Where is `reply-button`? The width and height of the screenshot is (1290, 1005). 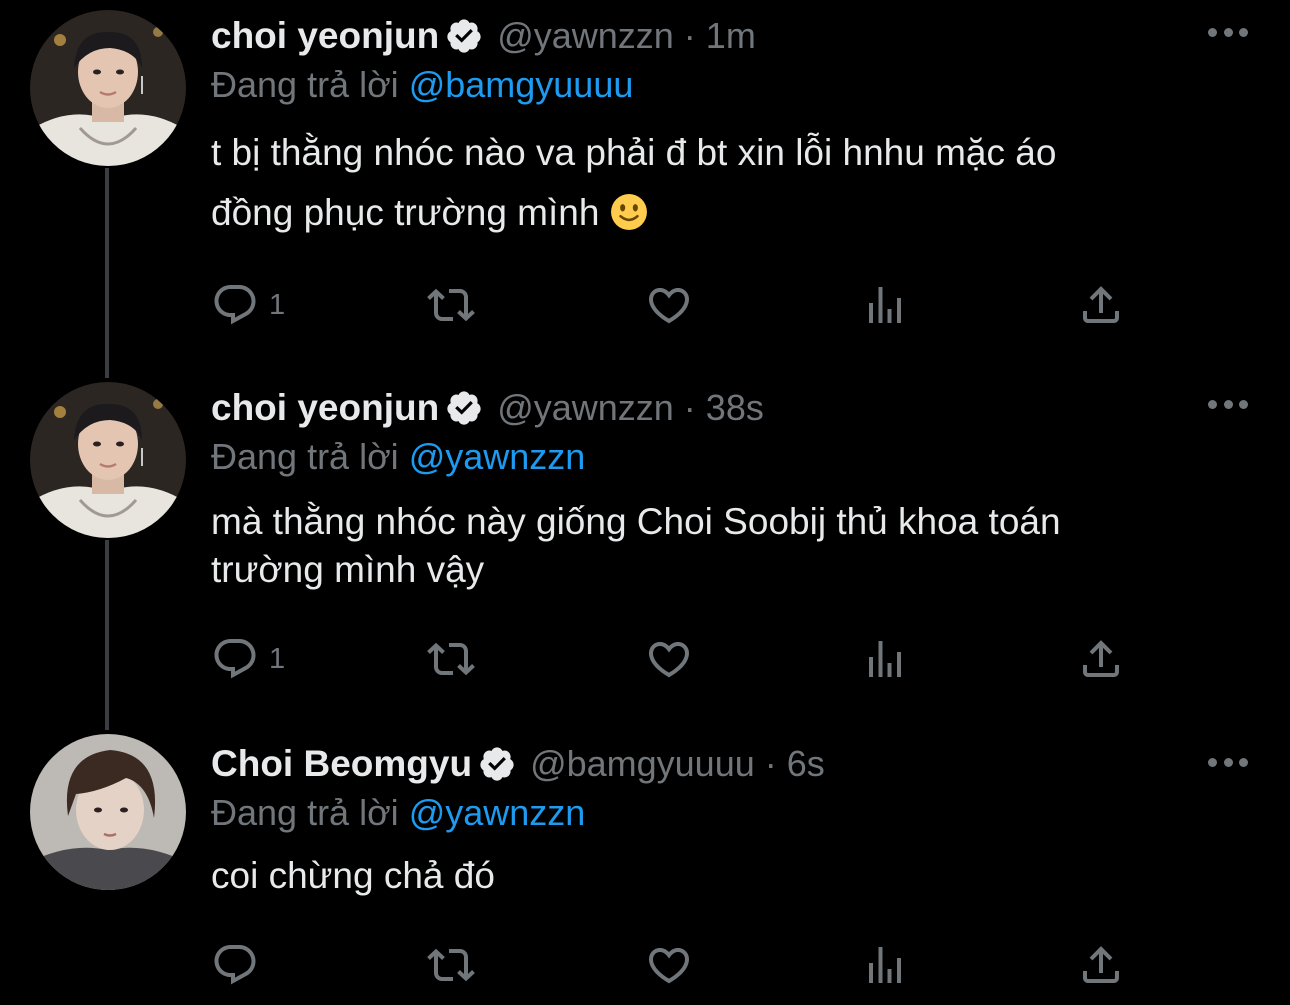 reply-button is located at coordinates (240, 965).